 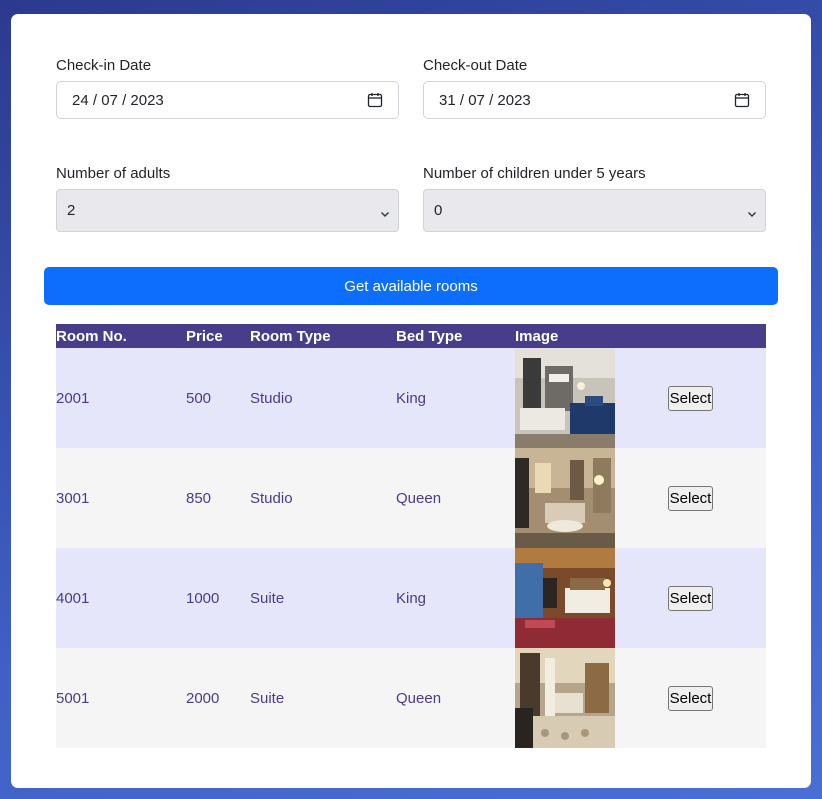 I want to click on adults-label: Number of adults, so click(x=113, y=173).